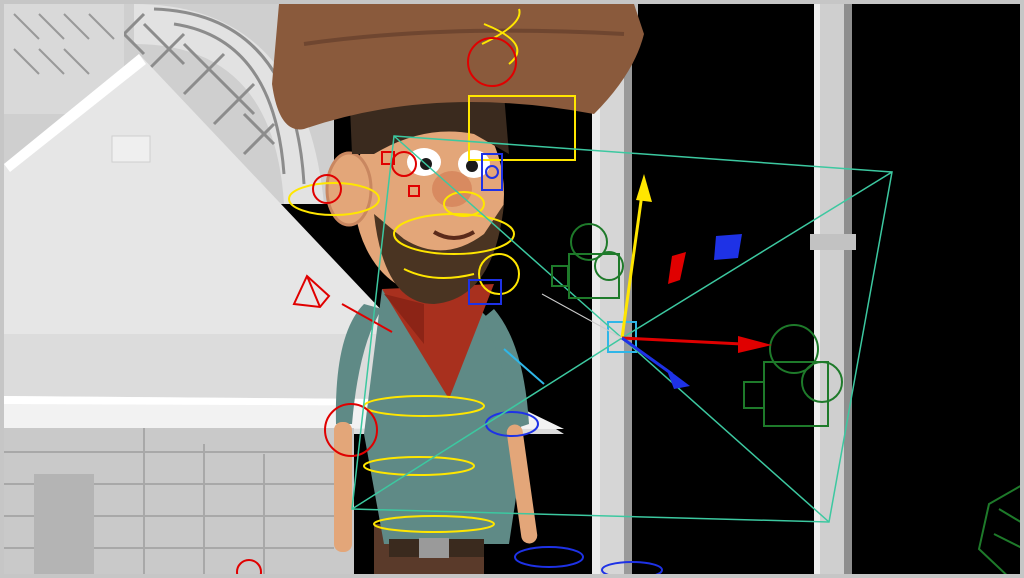  What do you see at coordinates (755, 344) in the screenshot?
I see `move-x-arrow-icon` at bounding box center [755, 344].